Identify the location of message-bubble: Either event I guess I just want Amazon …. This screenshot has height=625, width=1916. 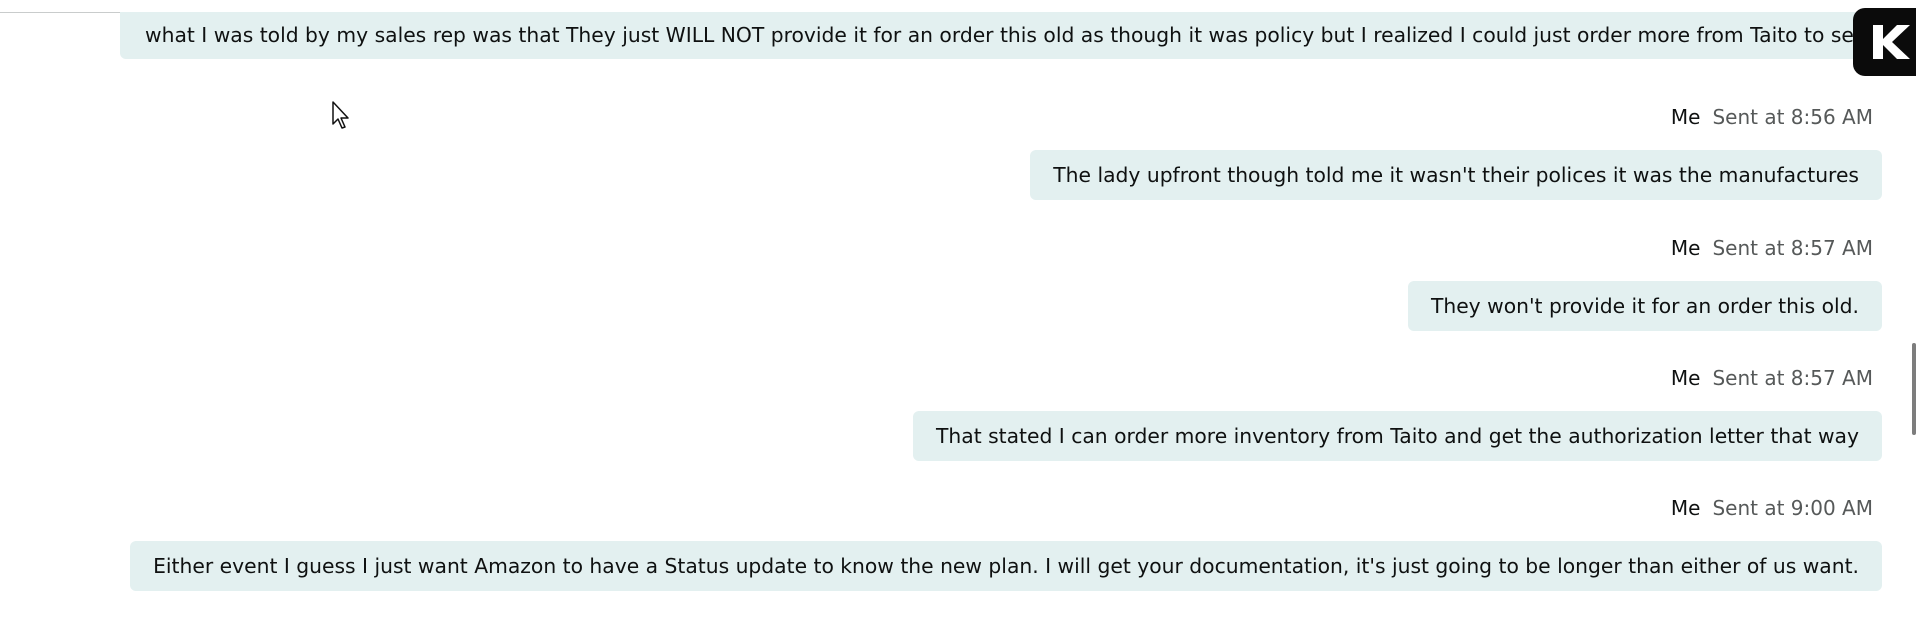
(1006, 566).